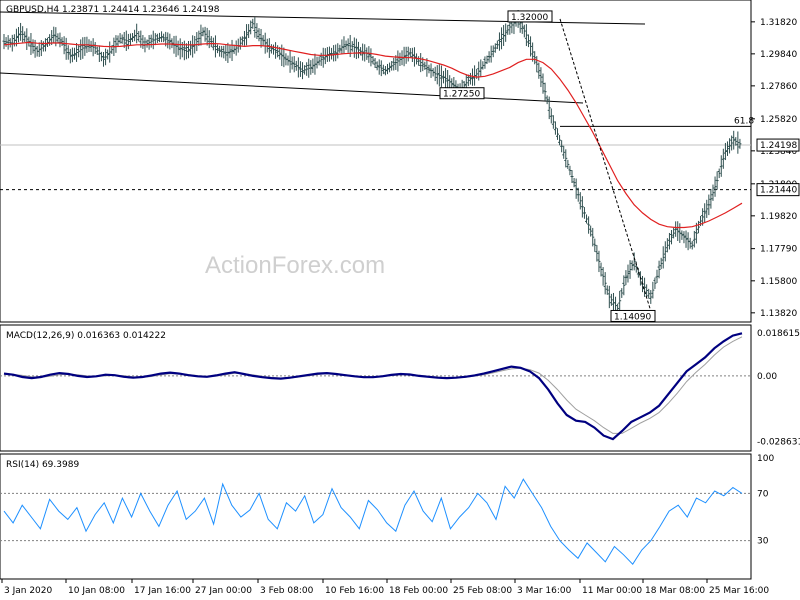 The height and width of the screenshot is (600, 800). I want to click on annotation-label: 1.27250, so click(461, 95).